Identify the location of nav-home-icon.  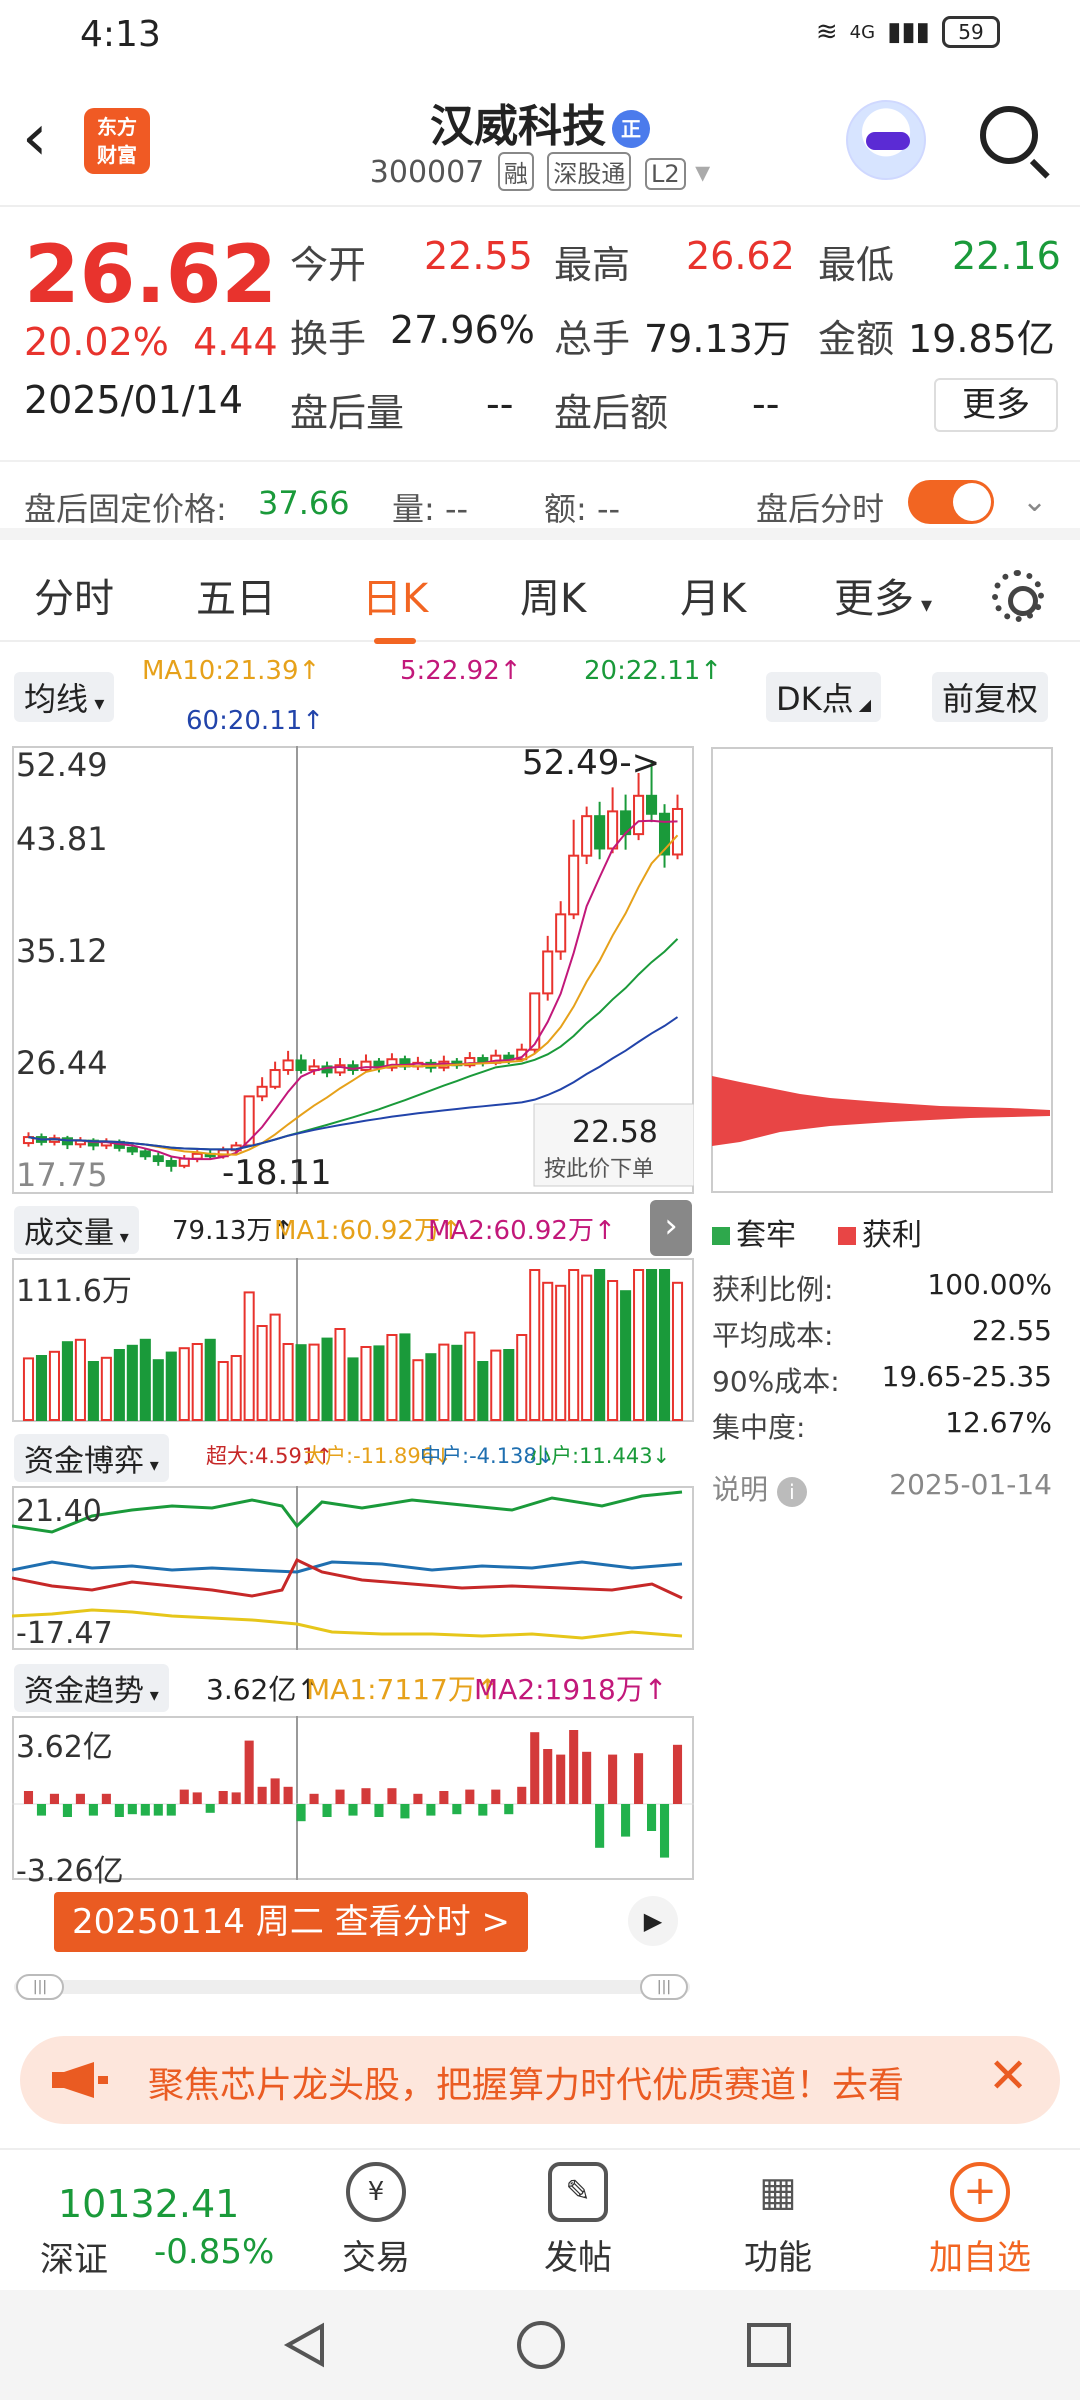
(541, 2345).